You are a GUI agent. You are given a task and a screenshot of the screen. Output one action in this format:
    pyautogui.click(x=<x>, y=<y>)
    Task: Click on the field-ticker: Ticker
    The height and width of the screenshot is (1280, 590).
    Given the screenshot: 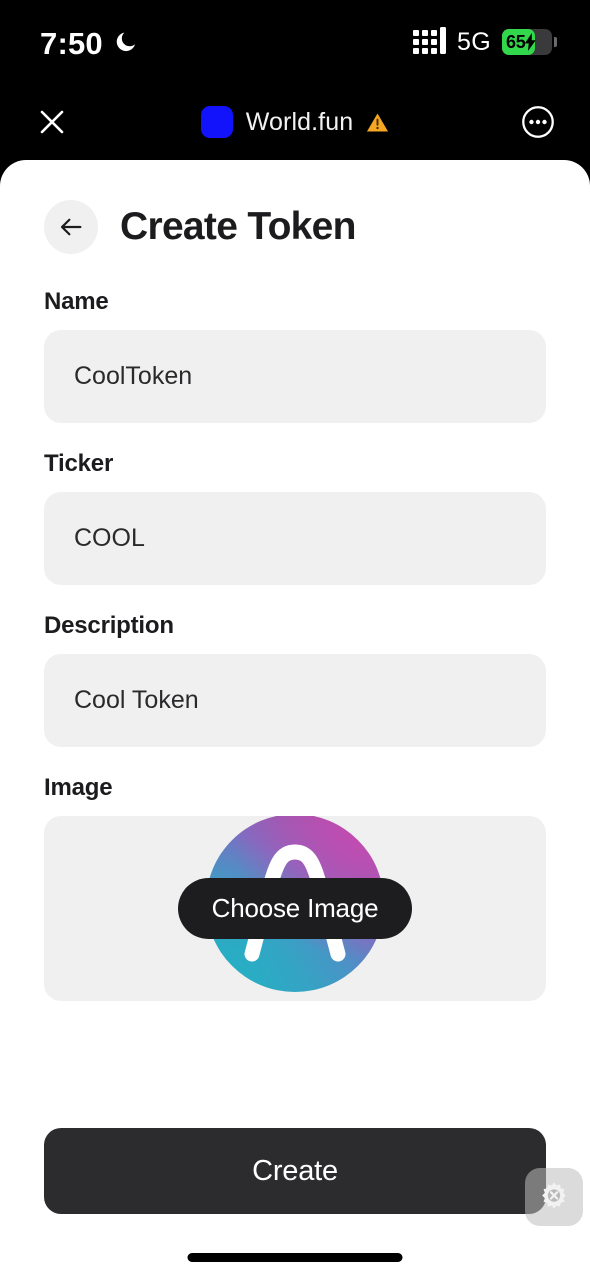 What is the action you would take?
    pyautogui.click(x=295, y=517)
    